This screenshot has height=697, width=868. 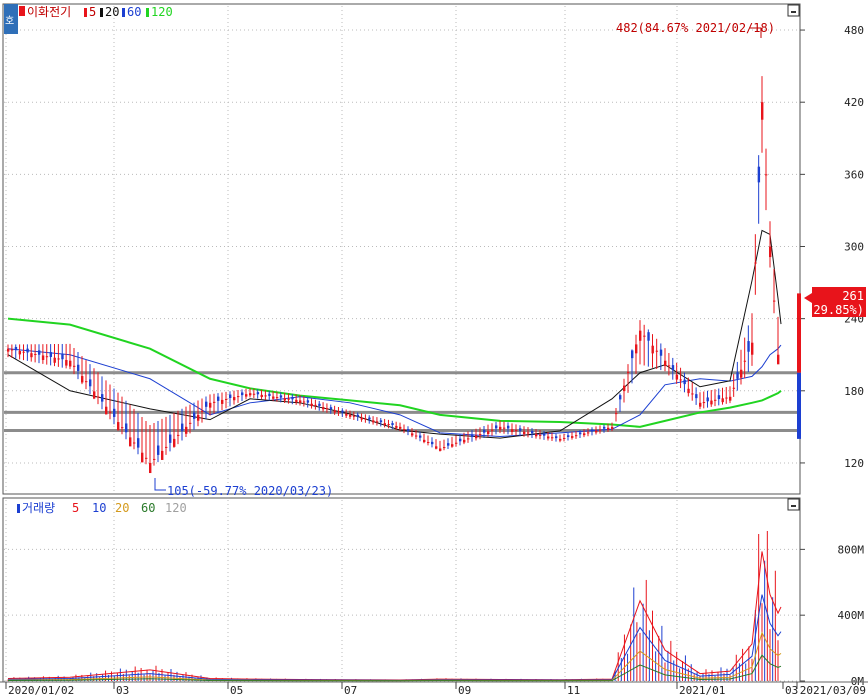 I want to click on volume-minimize-bar, so click(x=793, y=506).